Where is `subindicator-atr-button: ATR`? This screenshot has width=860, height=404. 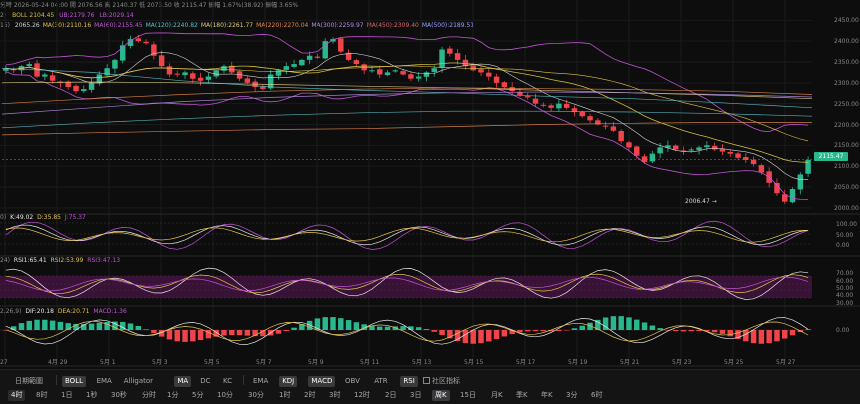 subindicator-atr-button: ATR is located at coordinates (380, 381).